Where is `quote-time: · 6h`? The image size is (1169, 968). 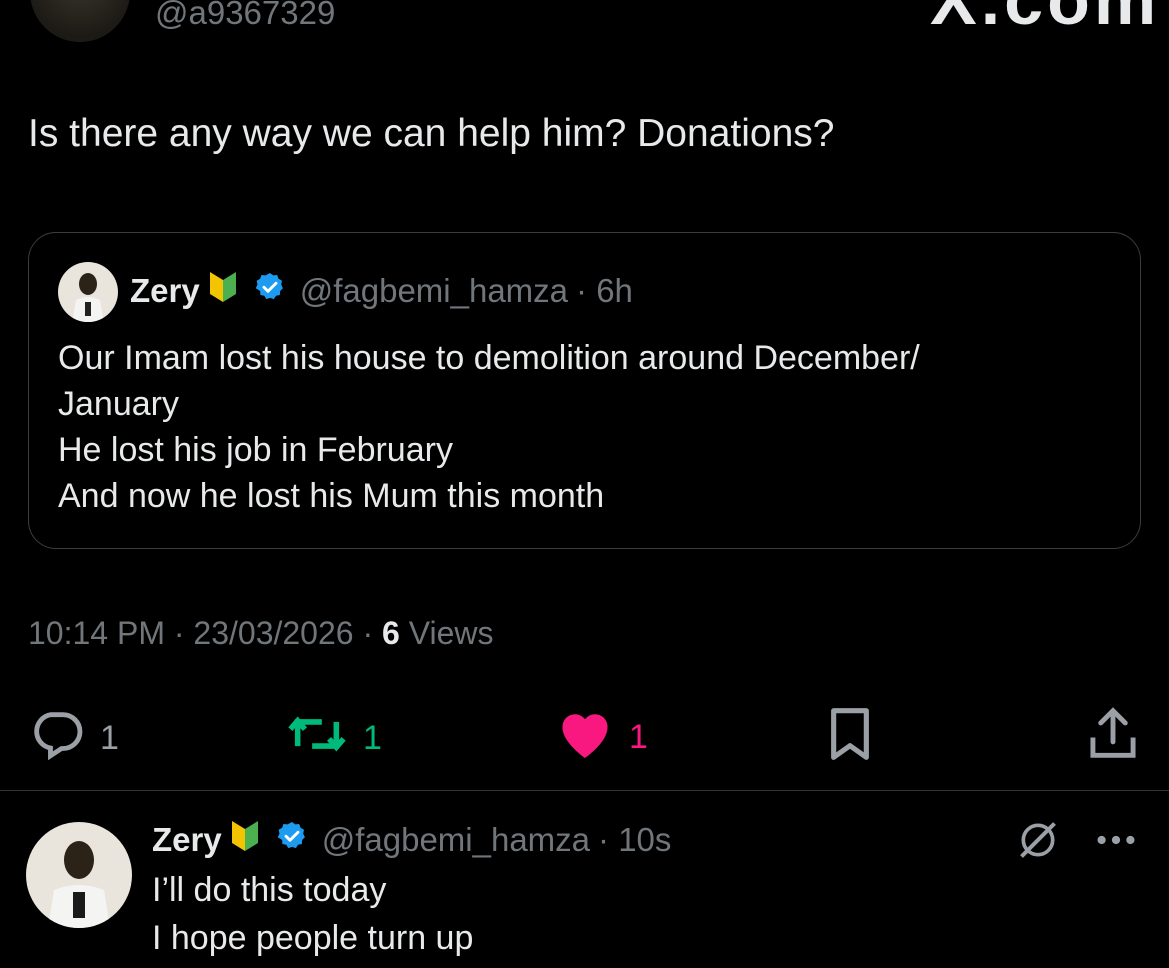 quote-time: · 6h is located at coordinates (604, 290).